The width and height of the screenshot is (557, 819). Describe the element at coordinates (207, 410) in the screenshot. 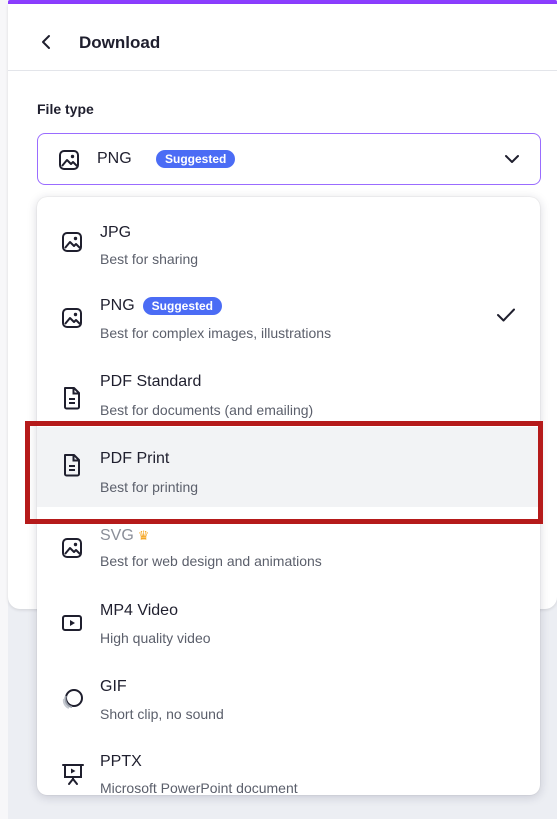

I see `option-description: Best for documents (and emailing)` at that location.